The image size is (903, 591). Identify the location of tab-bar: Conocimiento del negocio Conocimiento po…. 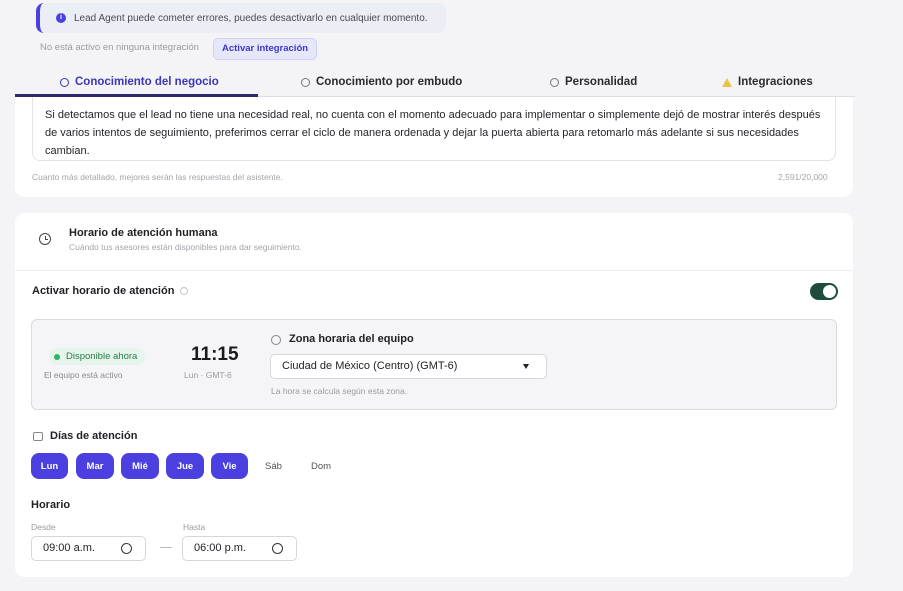
(435, 82).